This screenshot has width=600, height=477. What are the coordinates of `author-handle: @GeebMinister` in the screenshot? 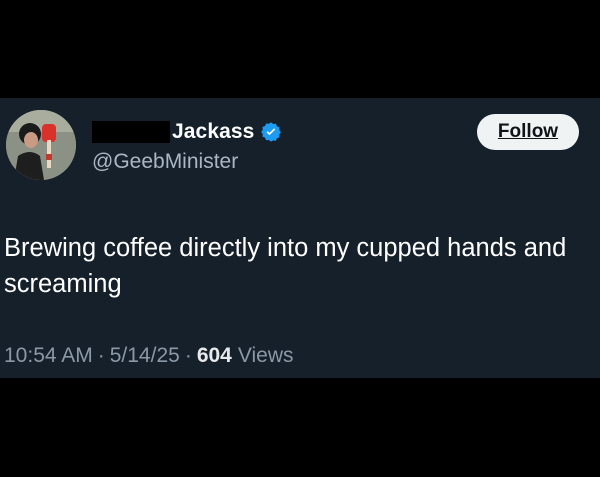 It's located at (165, 162).